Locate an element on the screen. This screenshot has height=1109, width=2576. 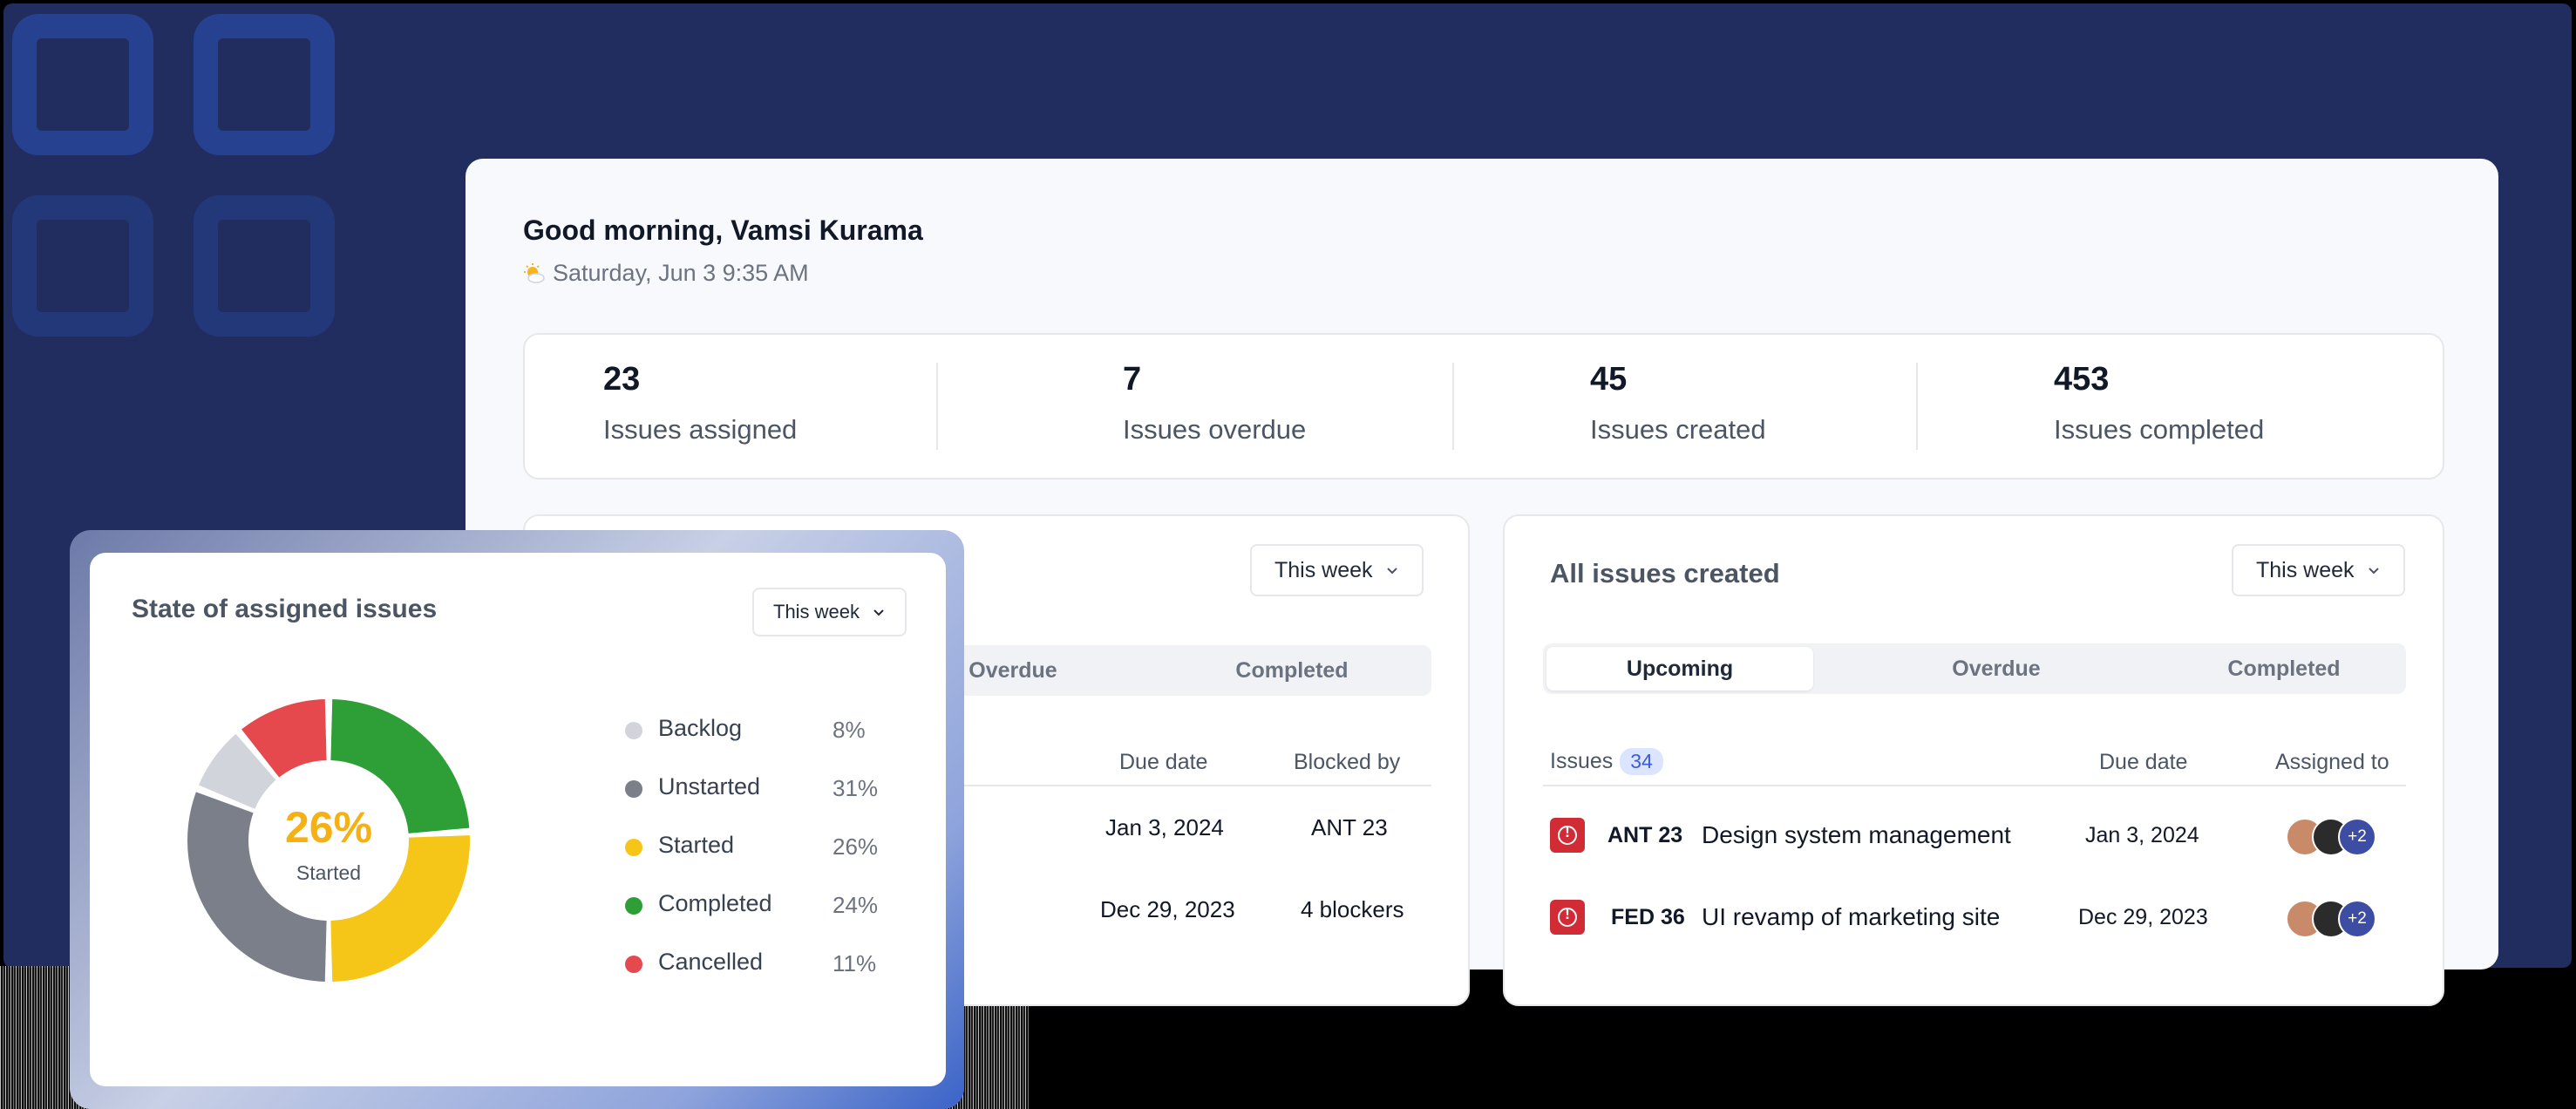
tab-overdue: Overdue is located at coordinates (1996, 668).